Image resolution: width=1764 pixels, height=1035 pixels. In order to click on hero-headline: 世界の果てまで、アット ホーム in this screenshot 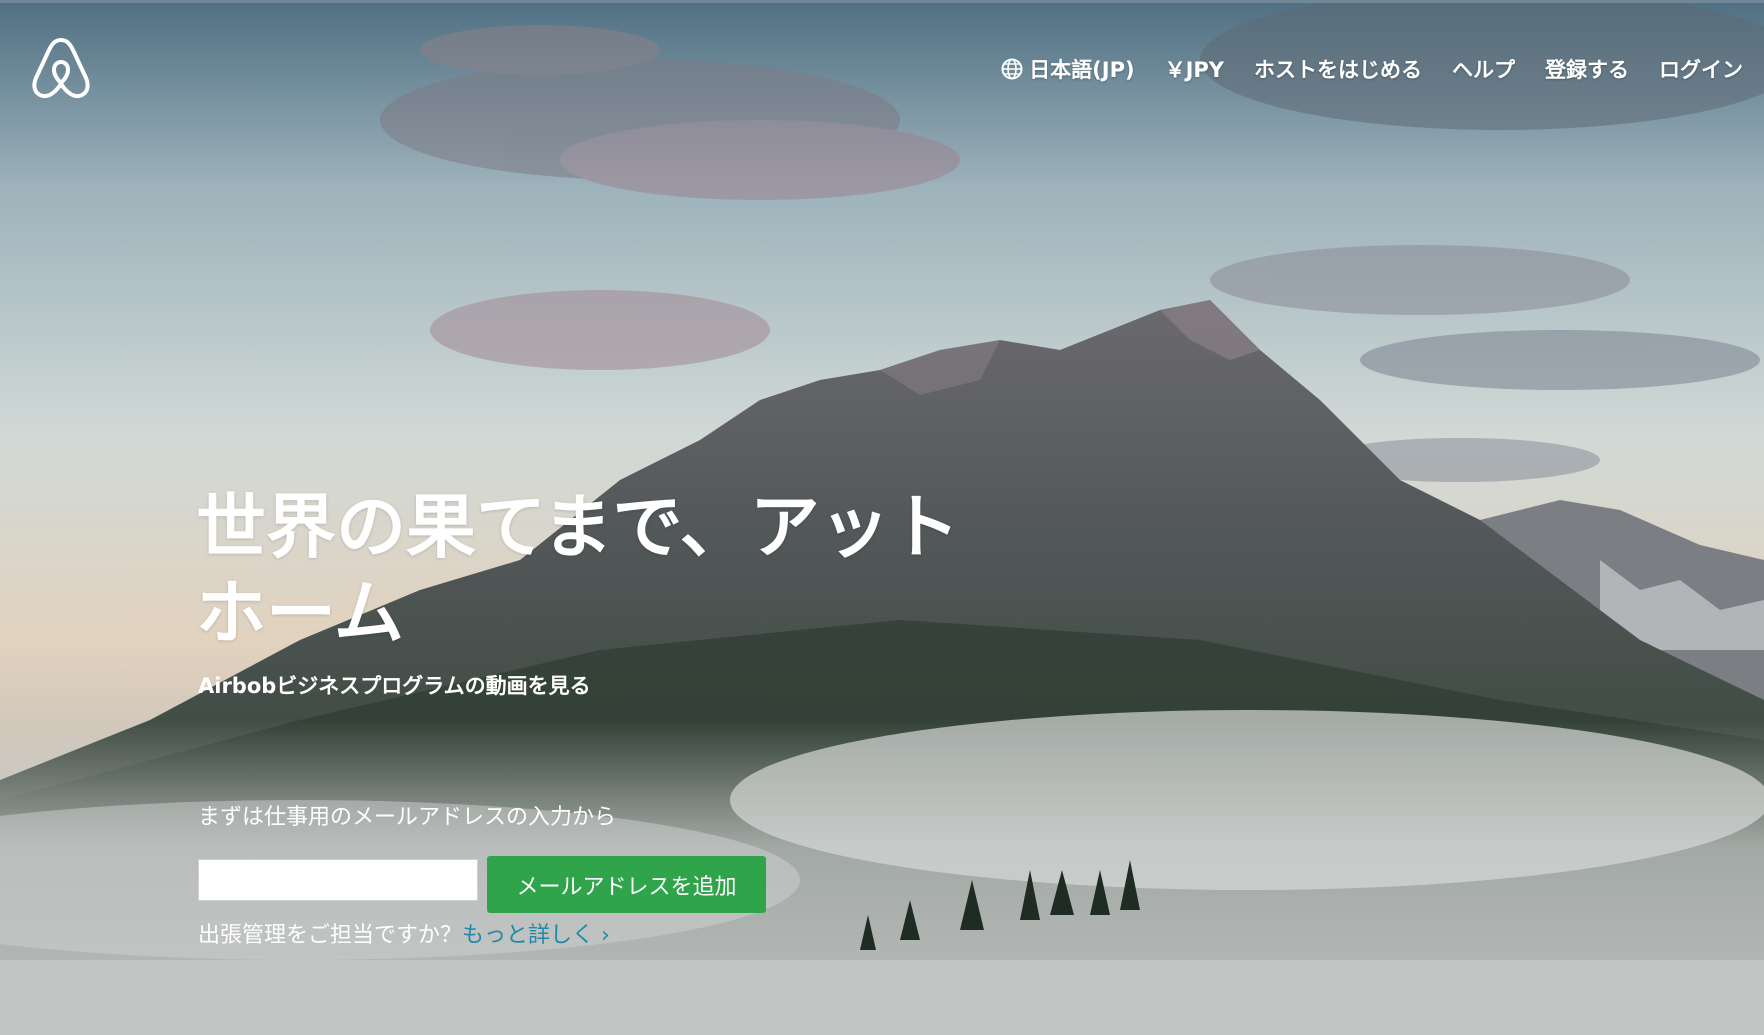, I will do `click(606, 570)`.